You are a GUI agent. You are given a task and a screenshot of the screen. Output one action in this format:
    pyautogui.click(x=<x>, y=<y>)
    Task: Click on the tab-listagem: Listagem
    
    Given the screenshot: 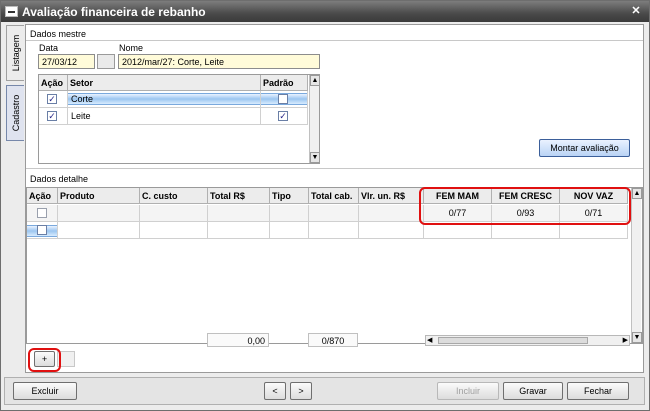 What is the action you would take?
    pyautogui.click(x=15, y=53)
    